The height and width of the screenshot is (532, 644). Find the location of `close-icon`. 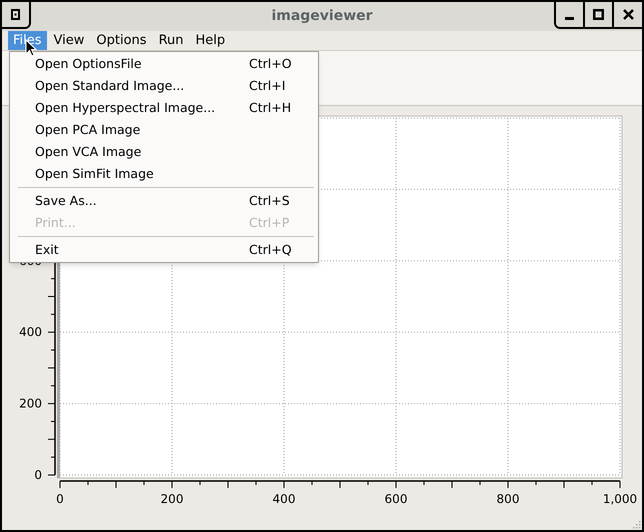

close-icon is located at coordinates (628, 14).